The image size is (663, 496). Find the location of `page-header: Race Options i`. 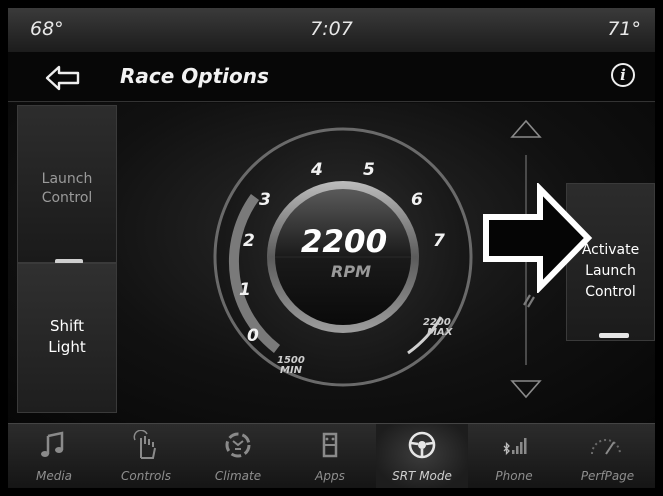

page-header: Race Options i is located at coordinates (331, 77).